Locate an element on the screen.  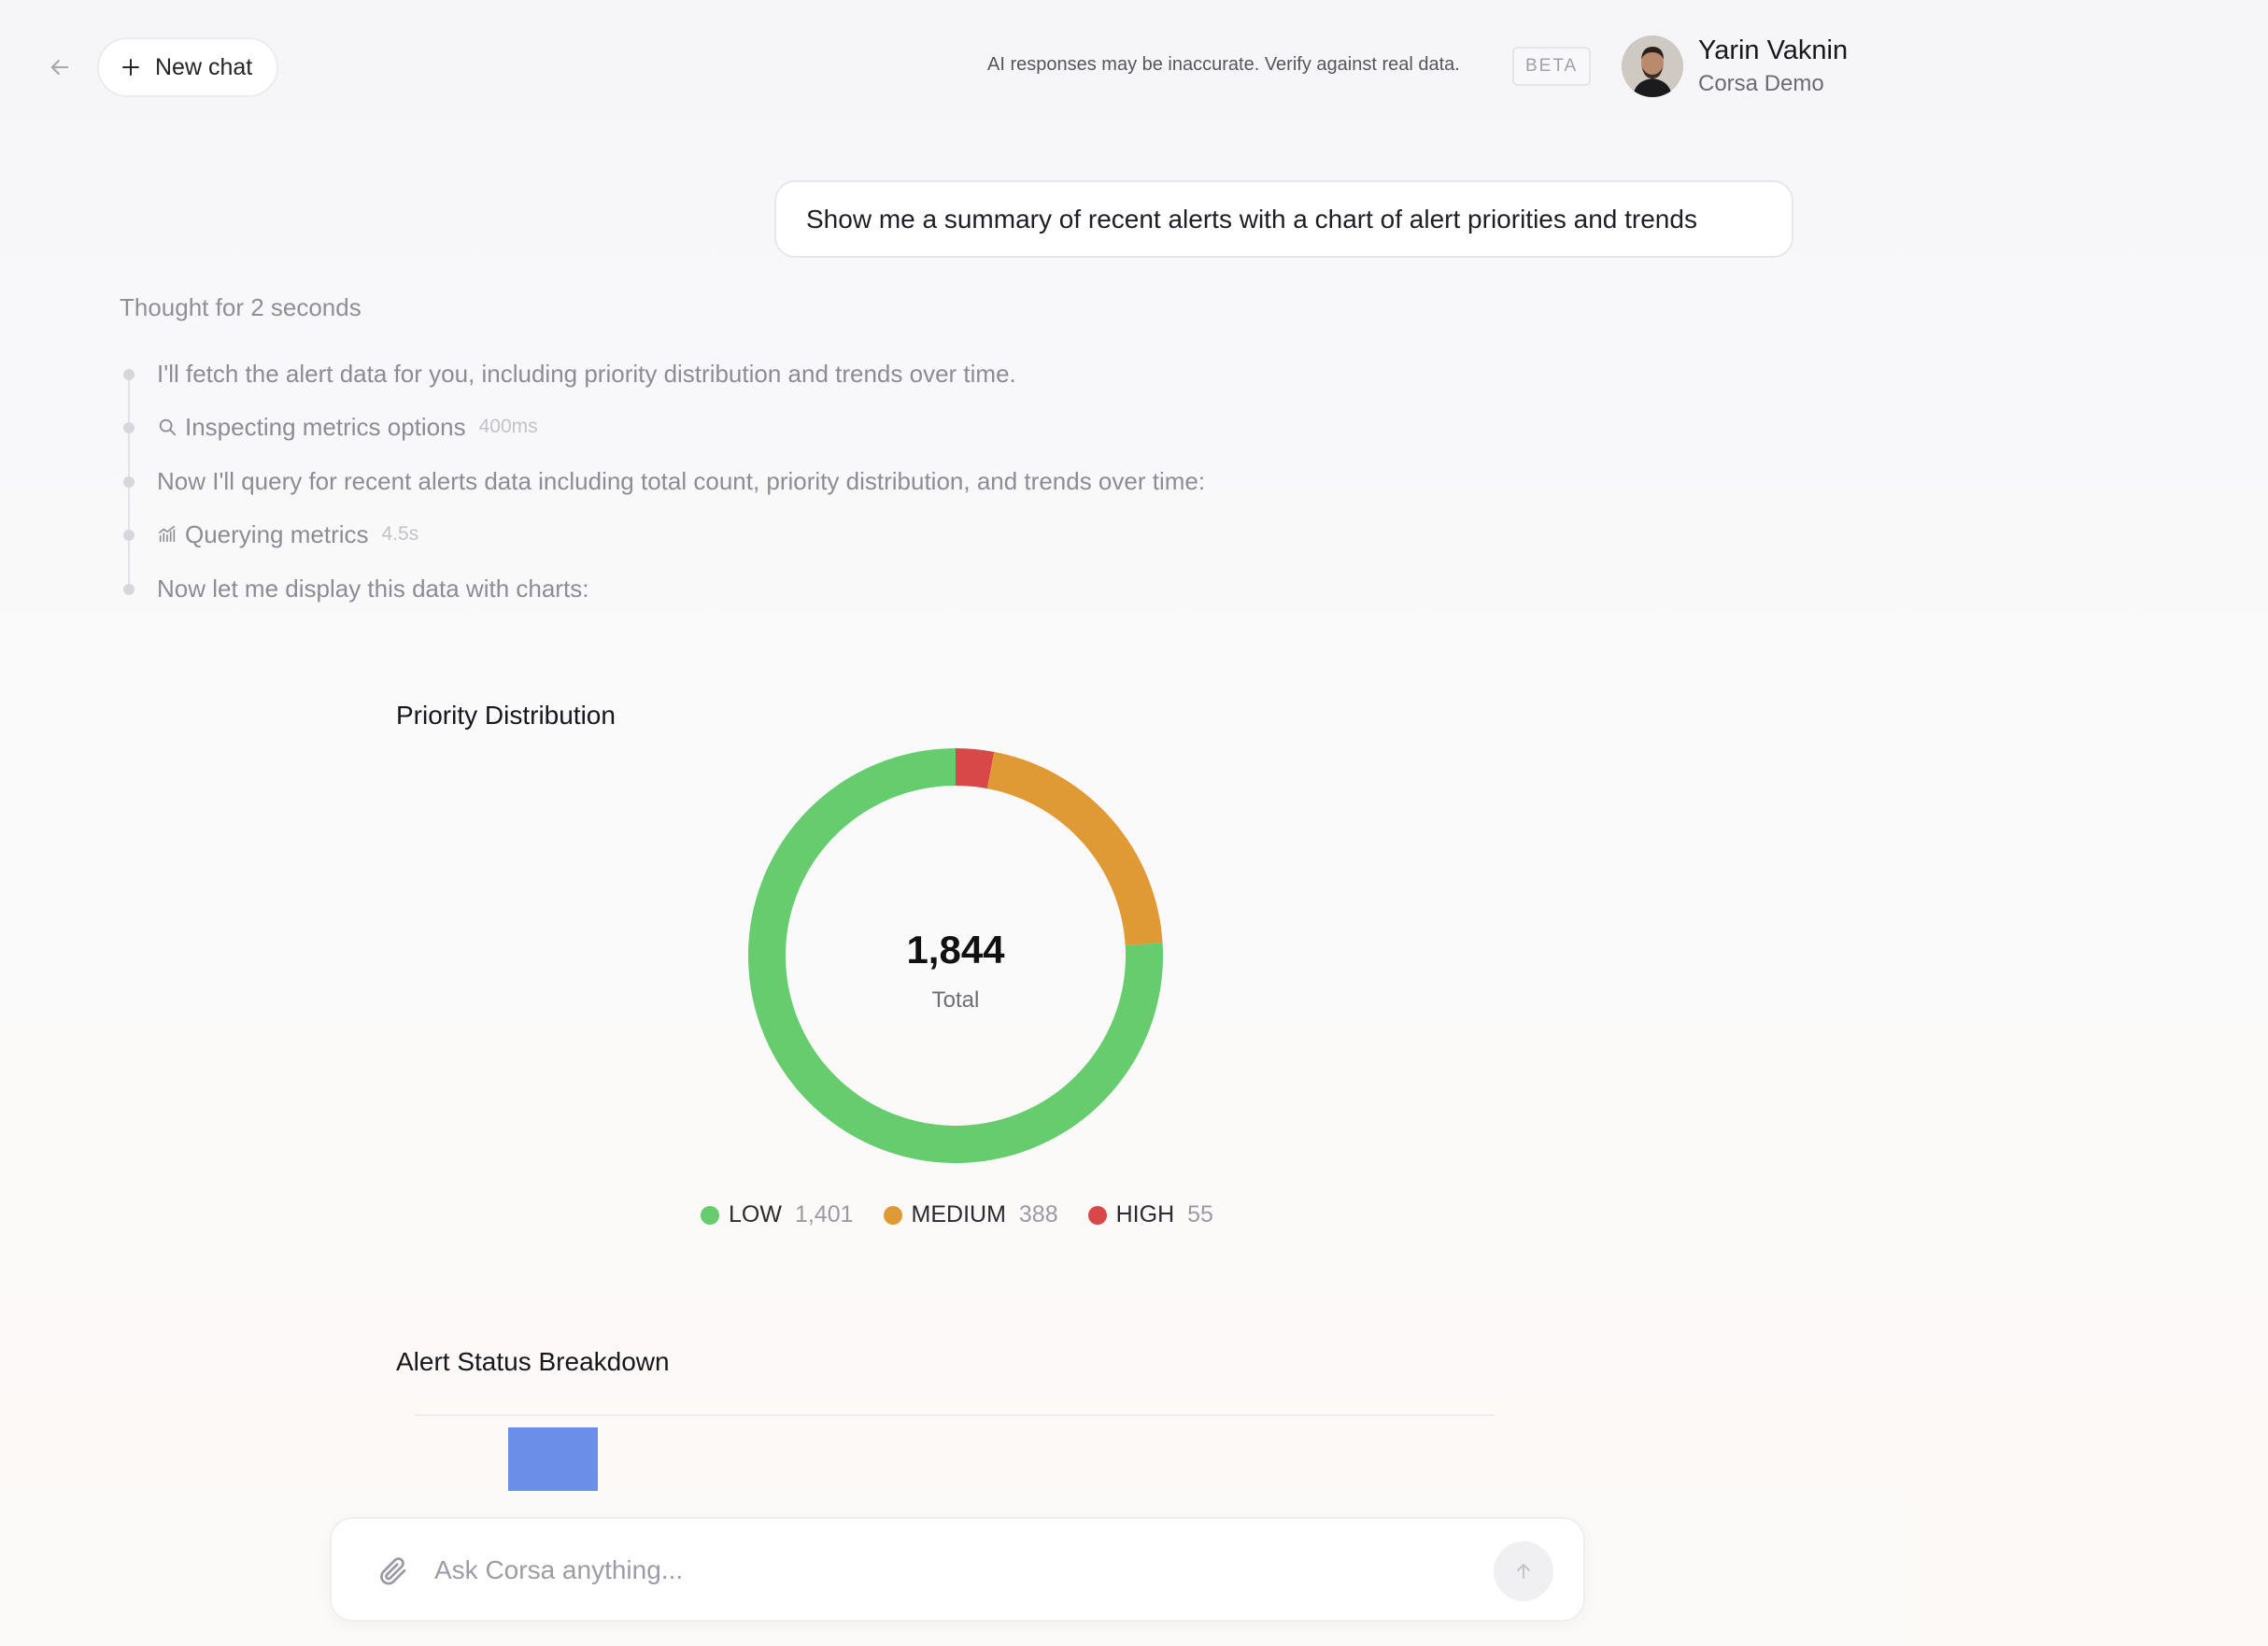
arrow-left-icon is located at coordinates (59, 67).